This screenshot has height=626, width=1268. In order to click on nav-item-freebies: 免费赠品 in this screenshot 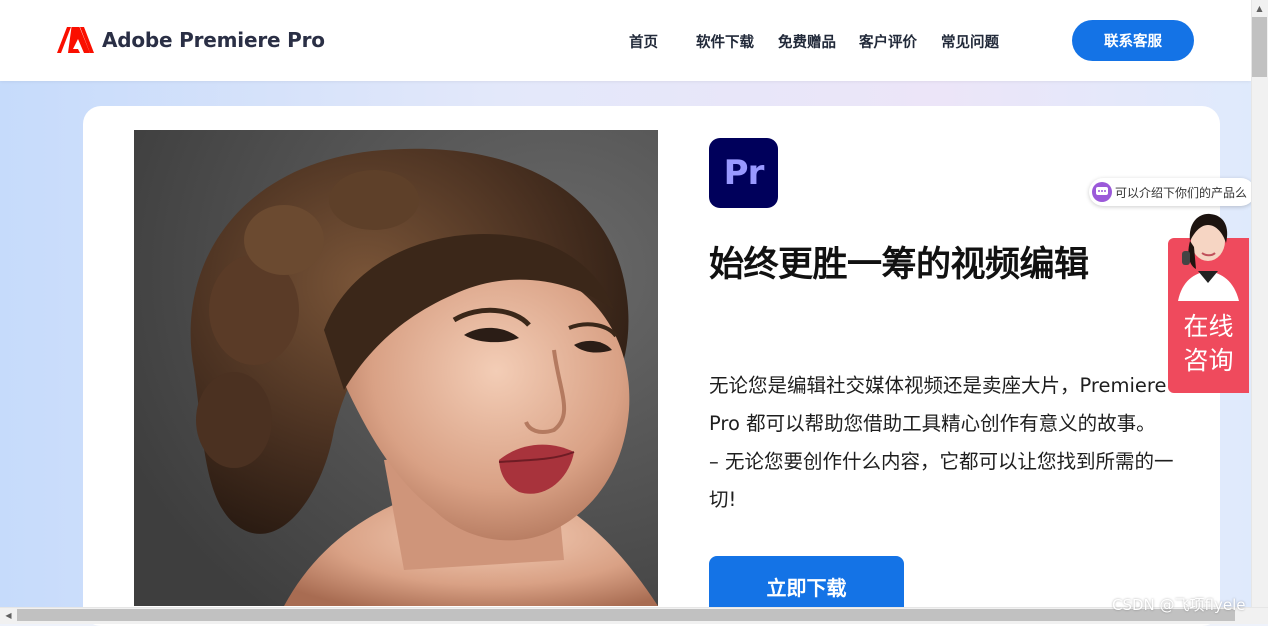, I will do `click(807, 41)`.